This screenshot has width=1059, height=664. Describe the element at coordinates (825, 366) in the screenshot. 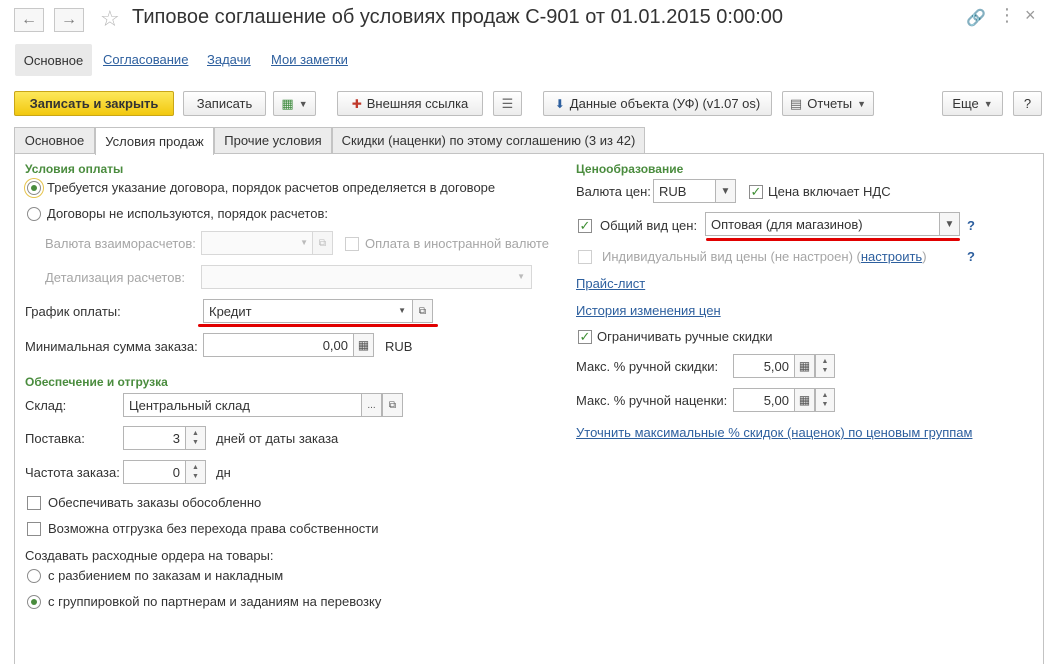

I see `max-discount-stepper: ▲ ▼` at that location.